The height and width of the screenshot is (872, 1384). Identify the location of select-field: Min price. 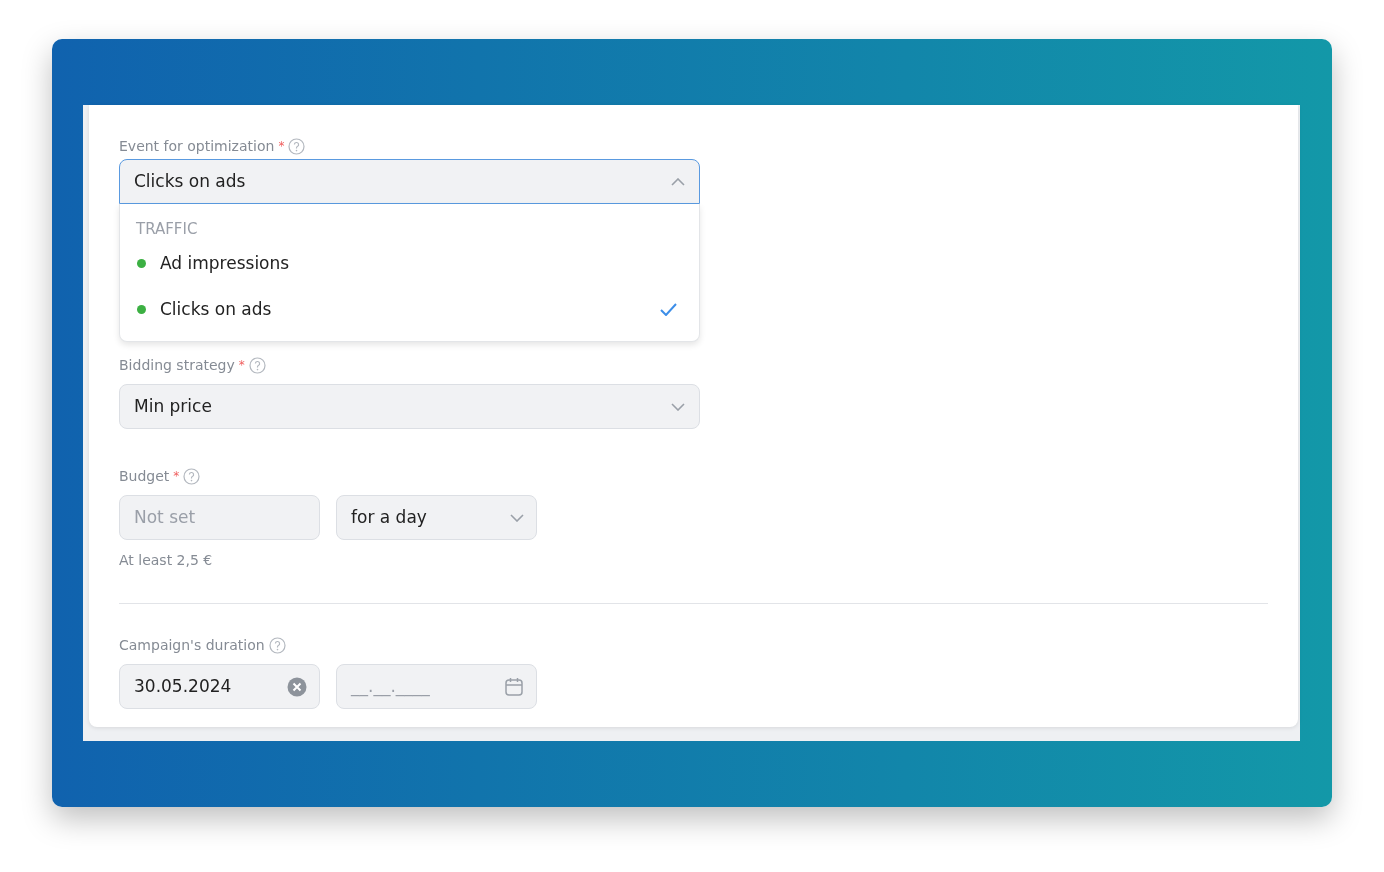
(409, 406).